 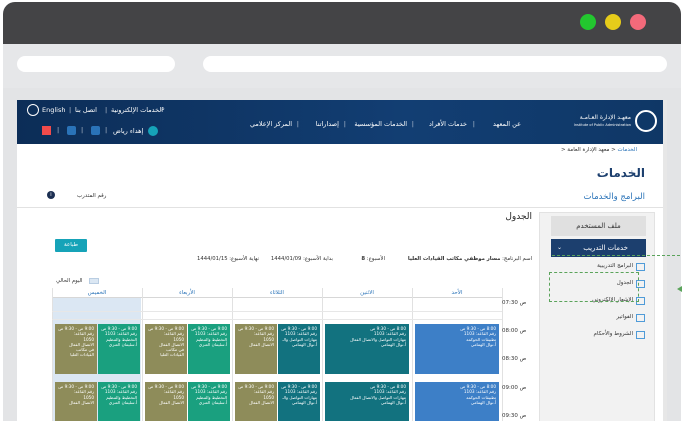 I want to click on user-name: إهداء رياض, so click(x=128, y=131).